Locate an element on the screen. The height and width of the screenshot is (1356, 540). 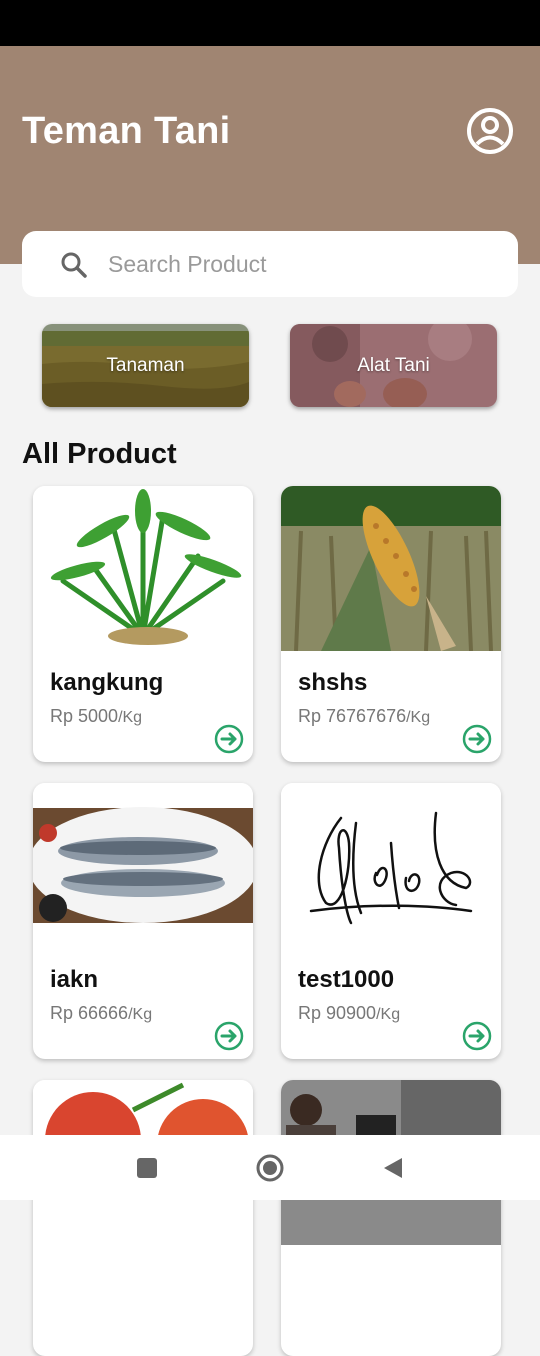
product-card: iakn Rp 66666/Kg is located at coordinates (143, 921).